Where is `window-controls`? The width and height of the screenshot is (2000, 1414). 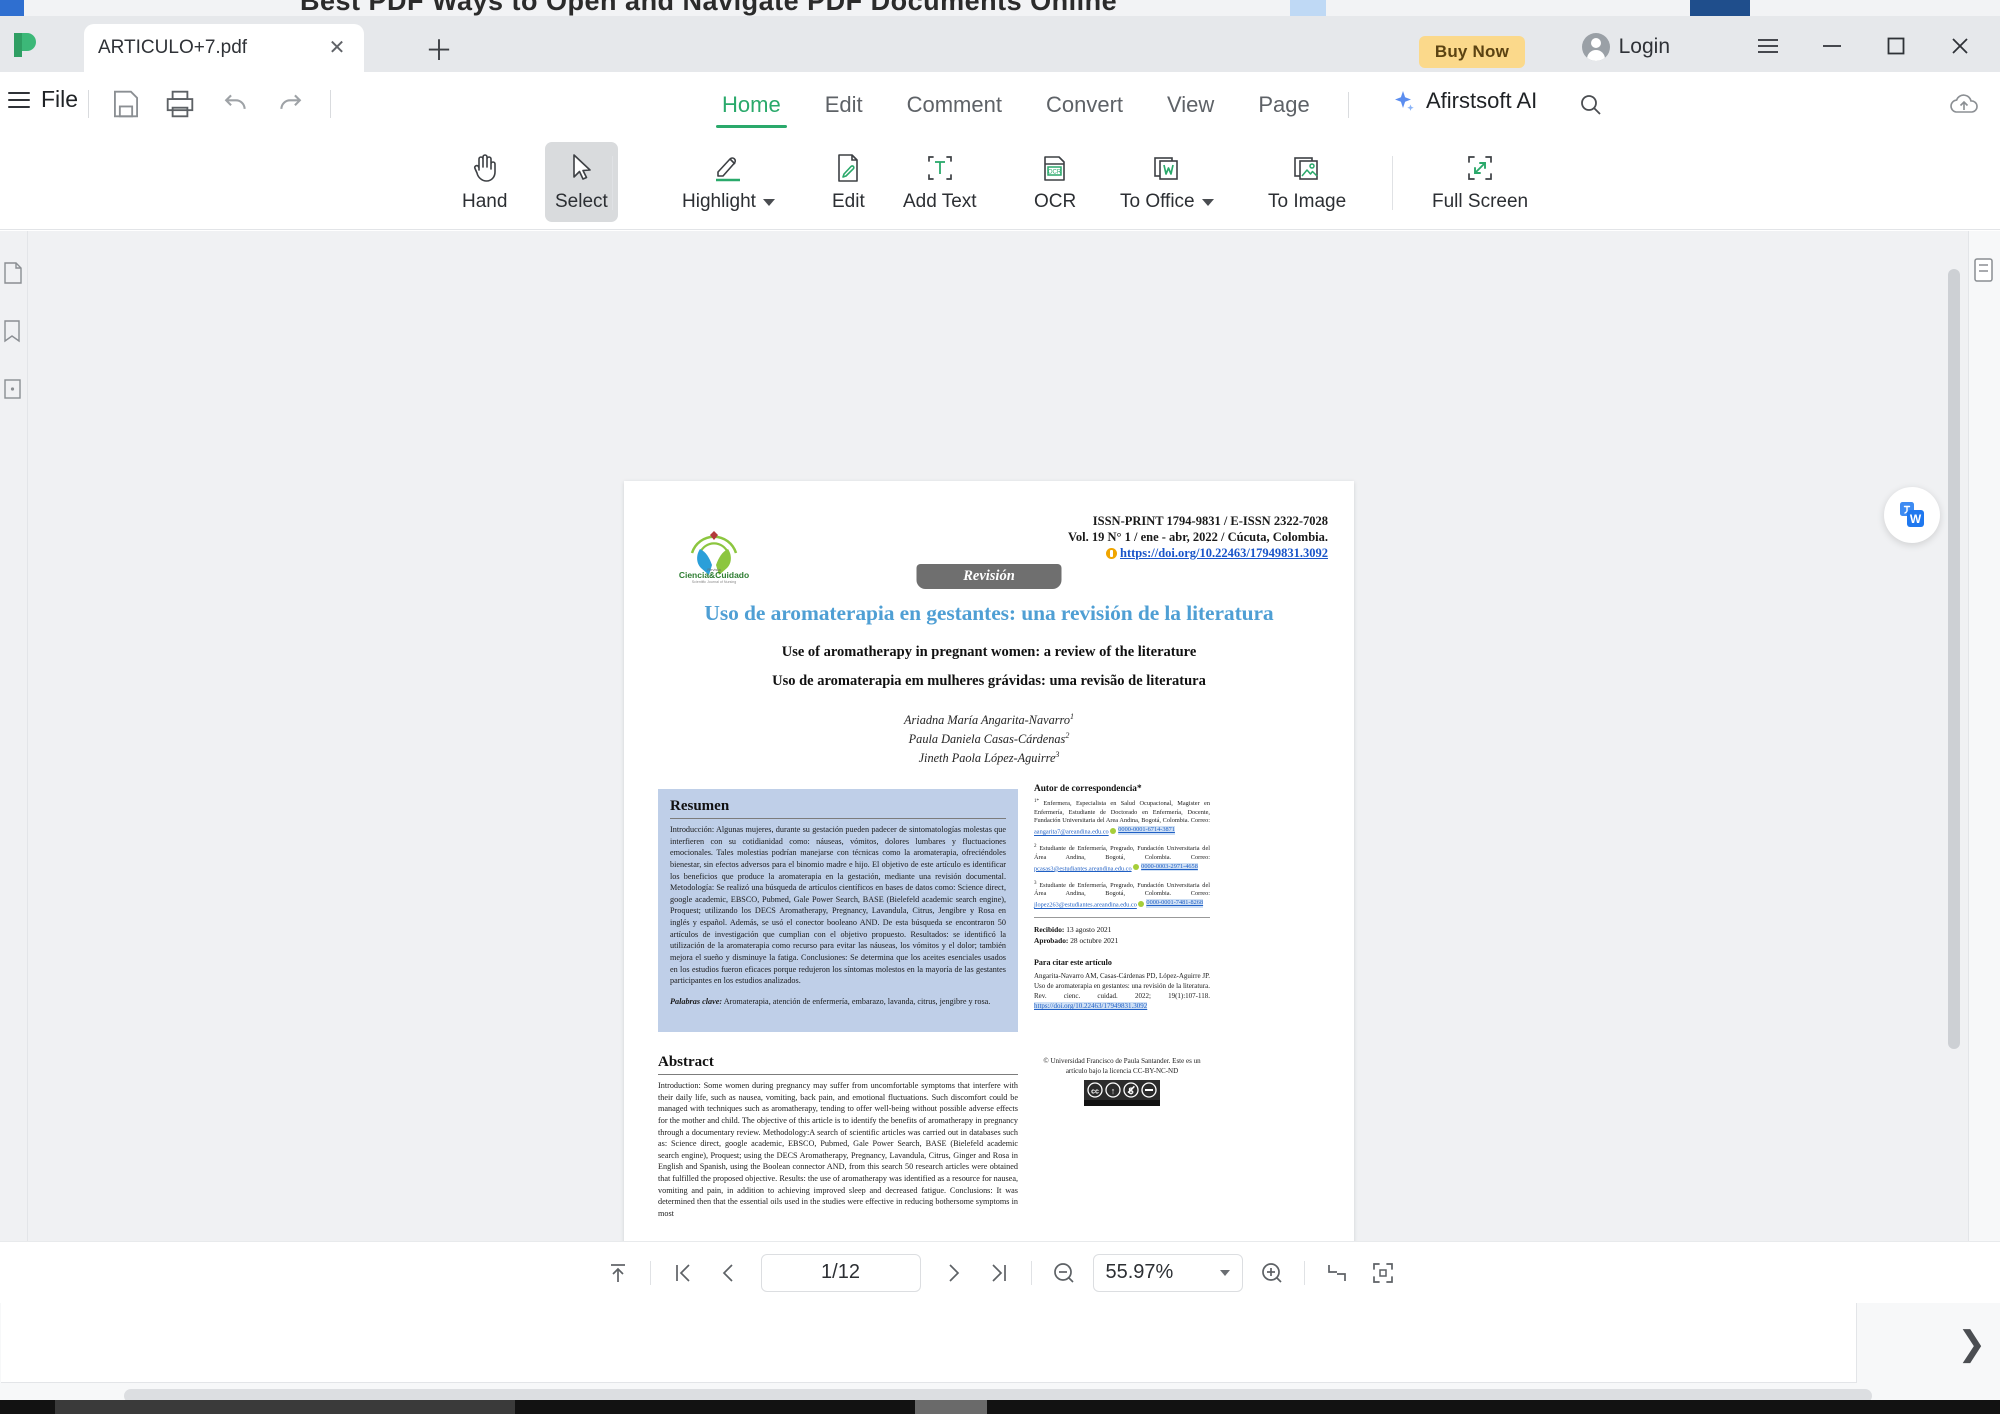 window-controls is located at coordinates (1864, 46).